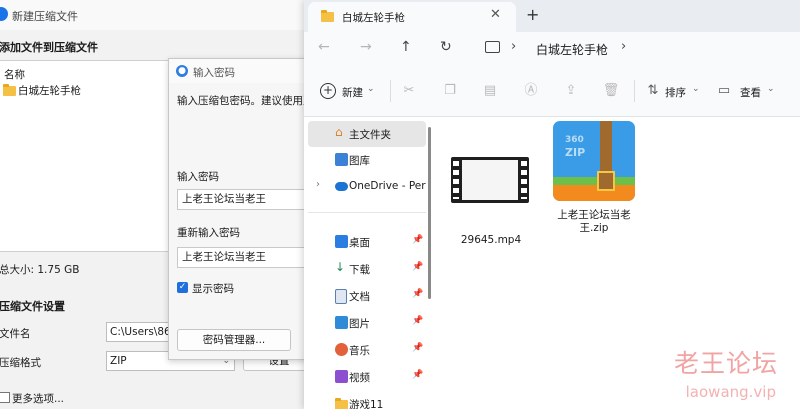 This screenshot has height=409, width=800. I want to click on music-icon, so click(341, 349).